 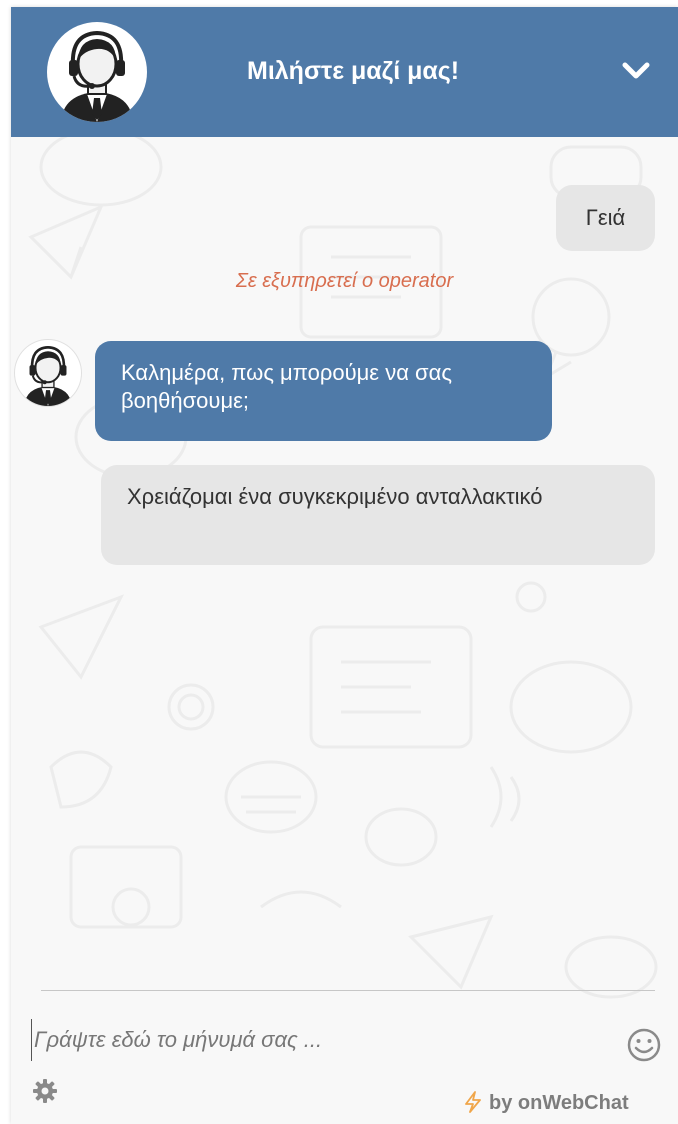 I want to click on user-message: Χρειάζομαι ένα συγκεκριμένο ανταλλακτικό, so click(x=378, y=515).